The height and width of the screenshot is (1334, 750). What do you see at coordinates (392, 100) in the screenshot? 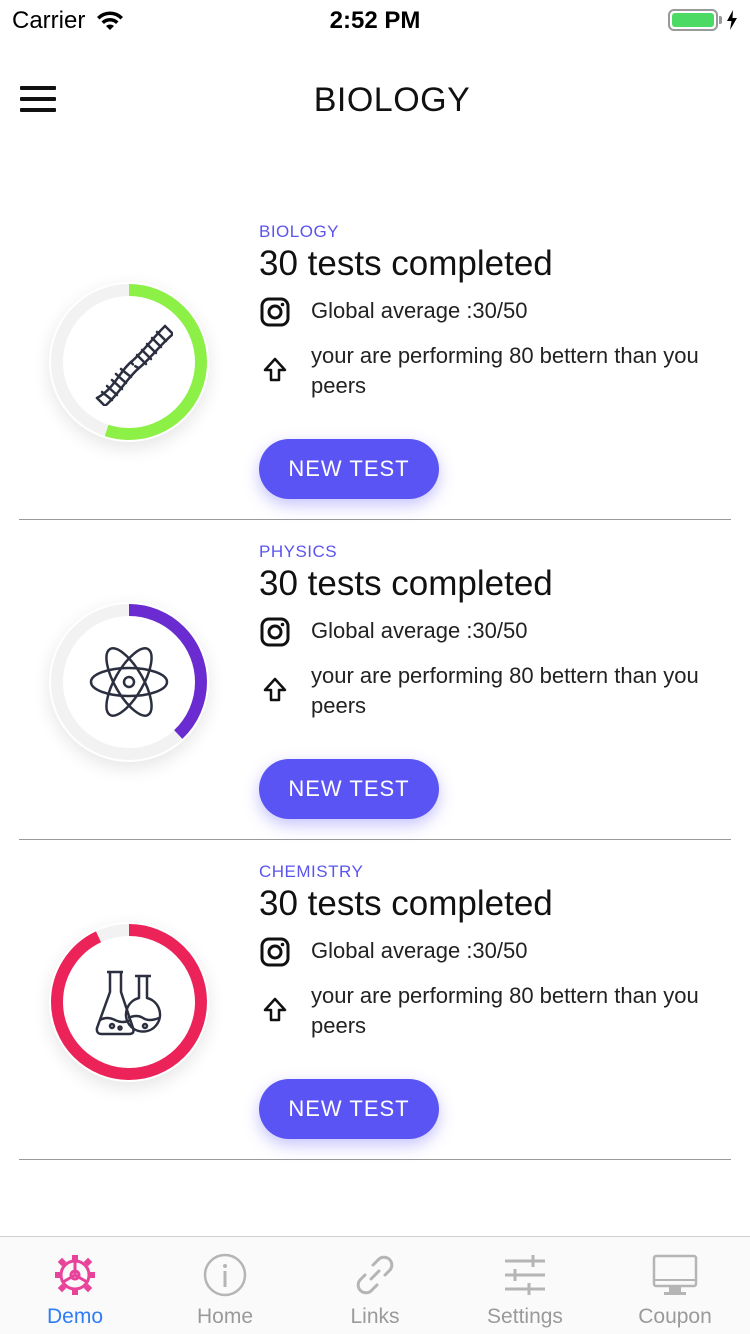
I see `page-title: BIOLOGY` at bounding box center [392, 100].